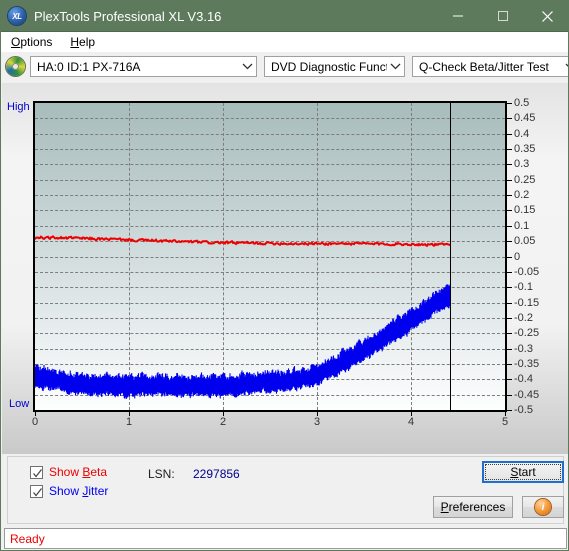  What do you see at coordinates (128, 16) in the screenshot?
I see `window-title: PlexTools Professional XL V3.16` at bounding box center [128, 16].